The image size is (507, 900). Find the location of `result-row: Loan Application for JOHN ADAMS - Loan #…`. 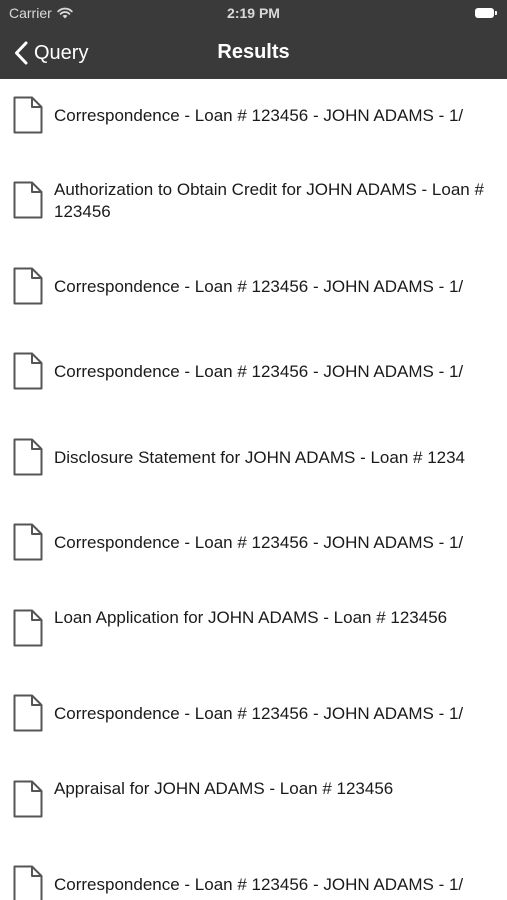

result-row: Loan Application for JOHN ADAMS - Loan #… is located at coordinates (253, 634).